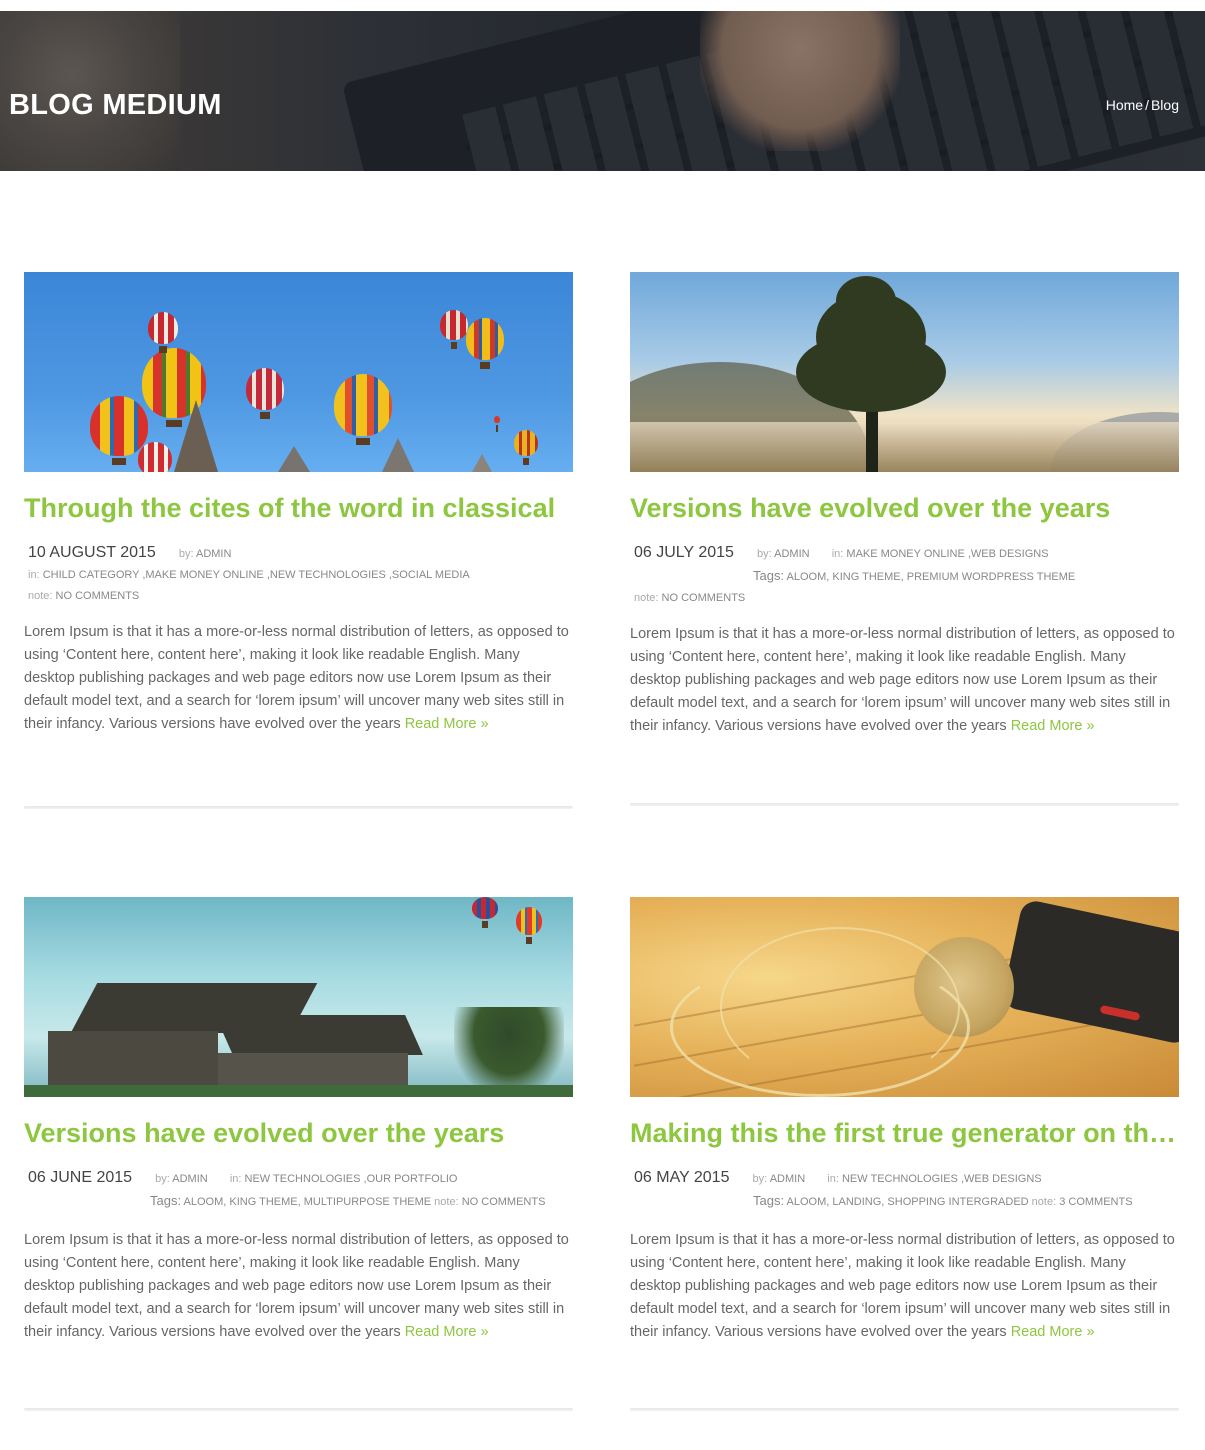  I want to click on tag-link: PREMIUM WORDPRESS THEME, so click(991, 577).